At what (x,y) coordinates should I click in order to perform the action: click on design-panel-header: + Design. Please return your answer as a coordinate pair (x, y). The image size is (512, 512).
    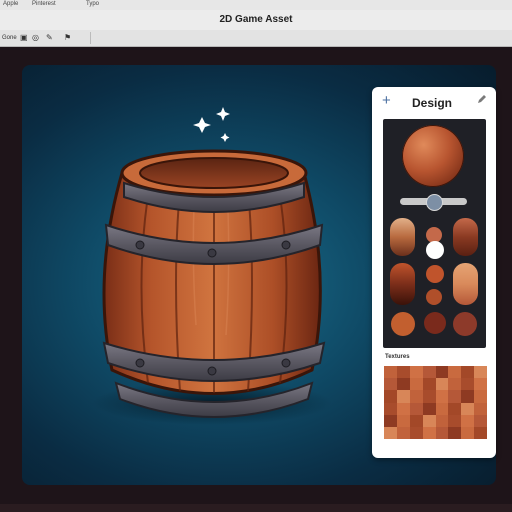
    Looking at the image, I should click on (434, 103).